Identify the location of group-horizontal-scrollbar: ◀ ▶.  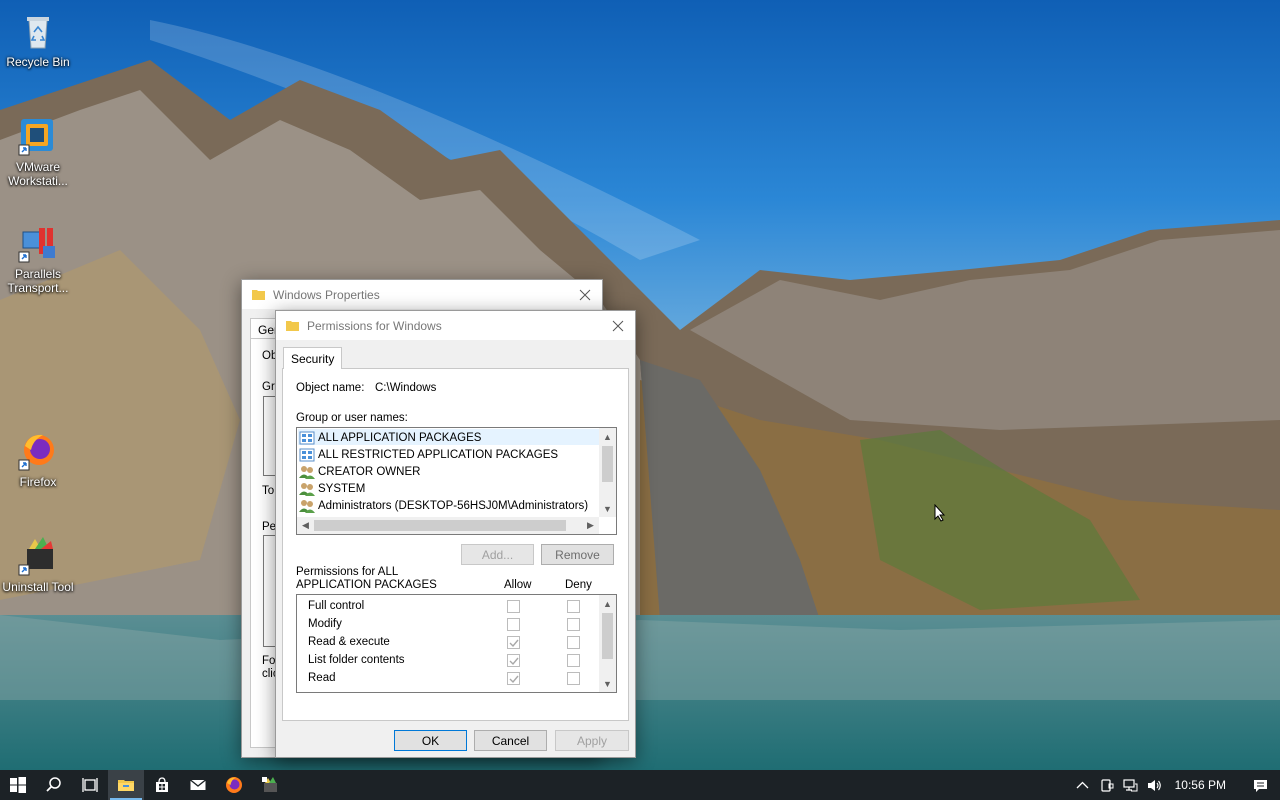
(448, 525).